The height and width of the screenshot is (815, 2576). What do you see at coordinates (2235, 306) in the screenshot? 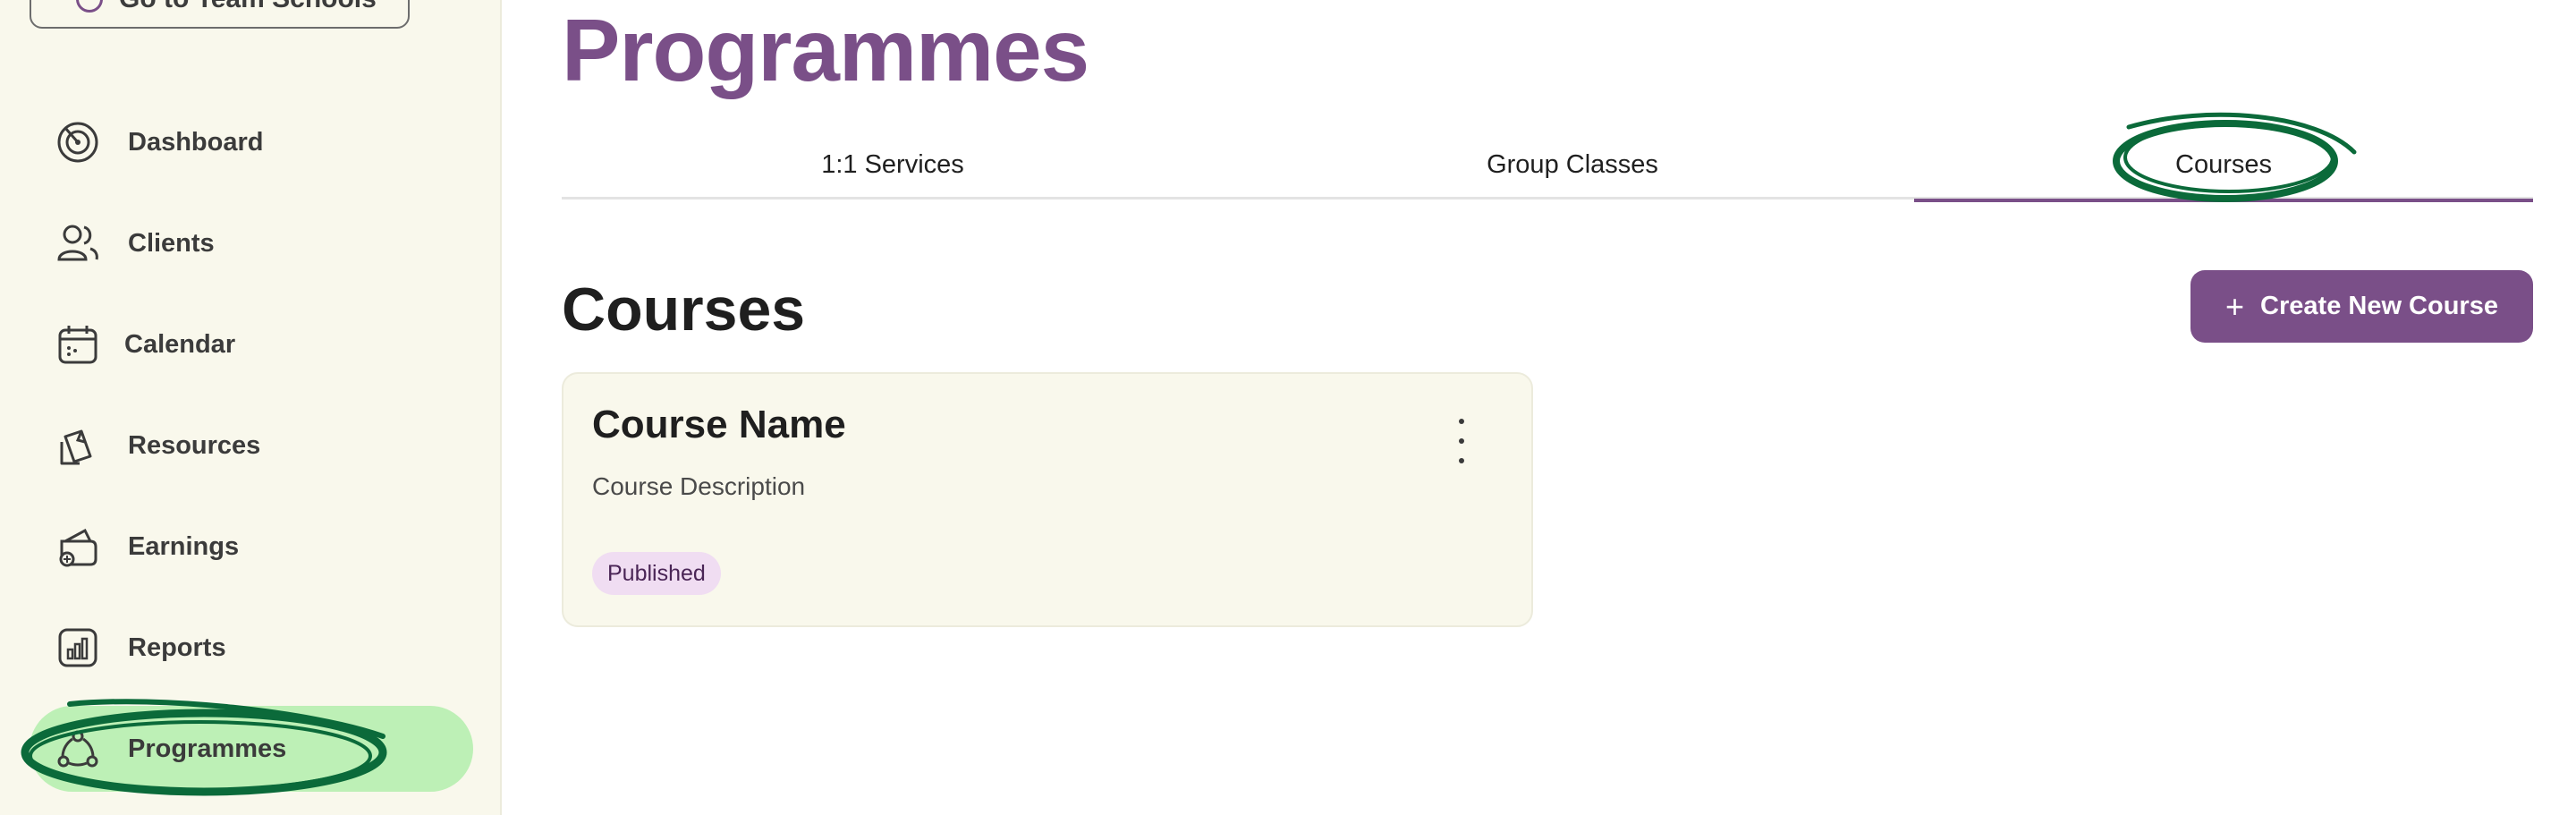
I see `plus-icon: +` at bounding box center [2235, 306].